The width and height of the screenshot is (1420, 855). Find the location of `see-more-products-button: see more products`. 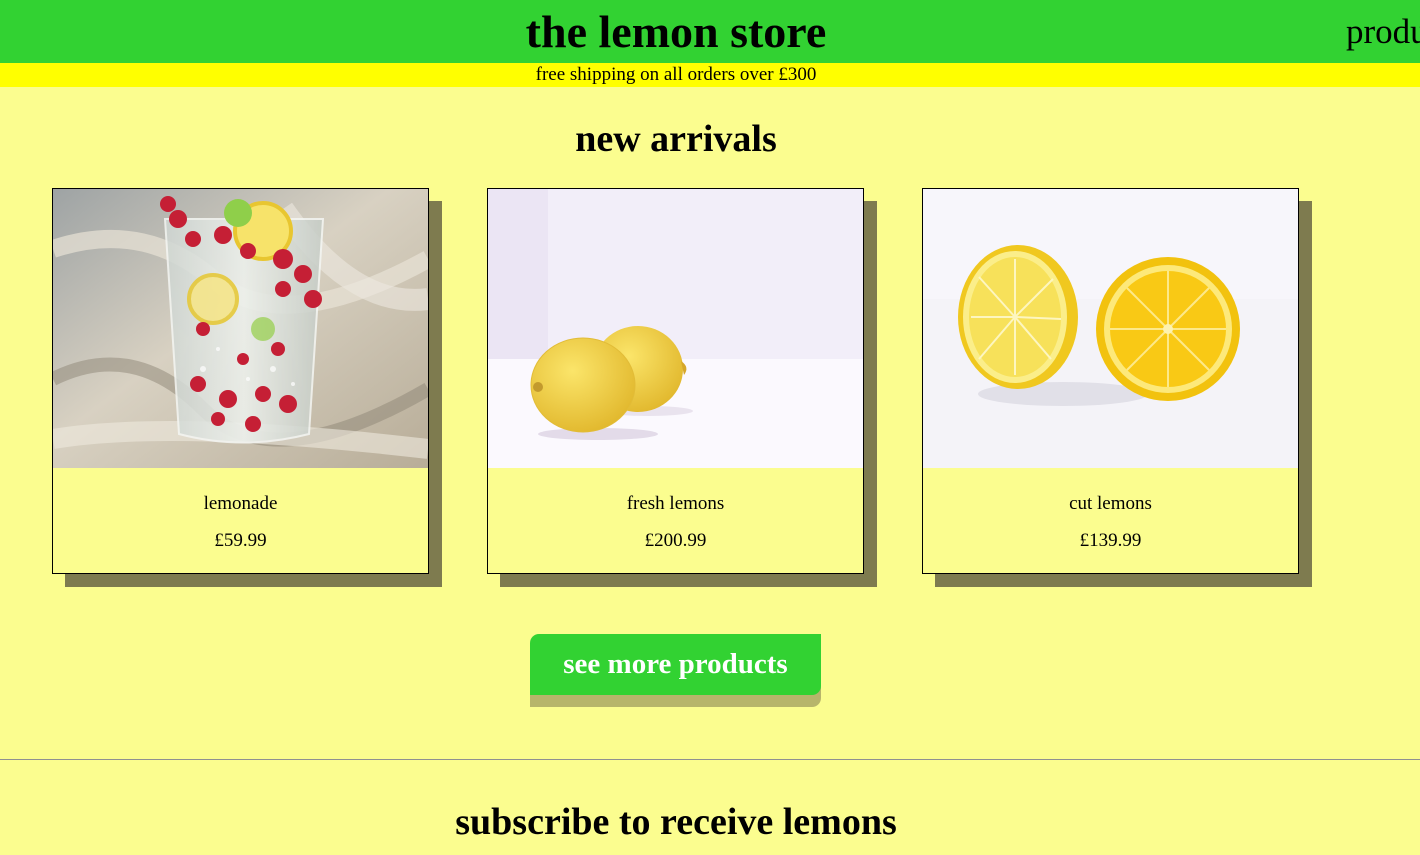

see-more-products-button: see more products is located at coordinates (675, 664).